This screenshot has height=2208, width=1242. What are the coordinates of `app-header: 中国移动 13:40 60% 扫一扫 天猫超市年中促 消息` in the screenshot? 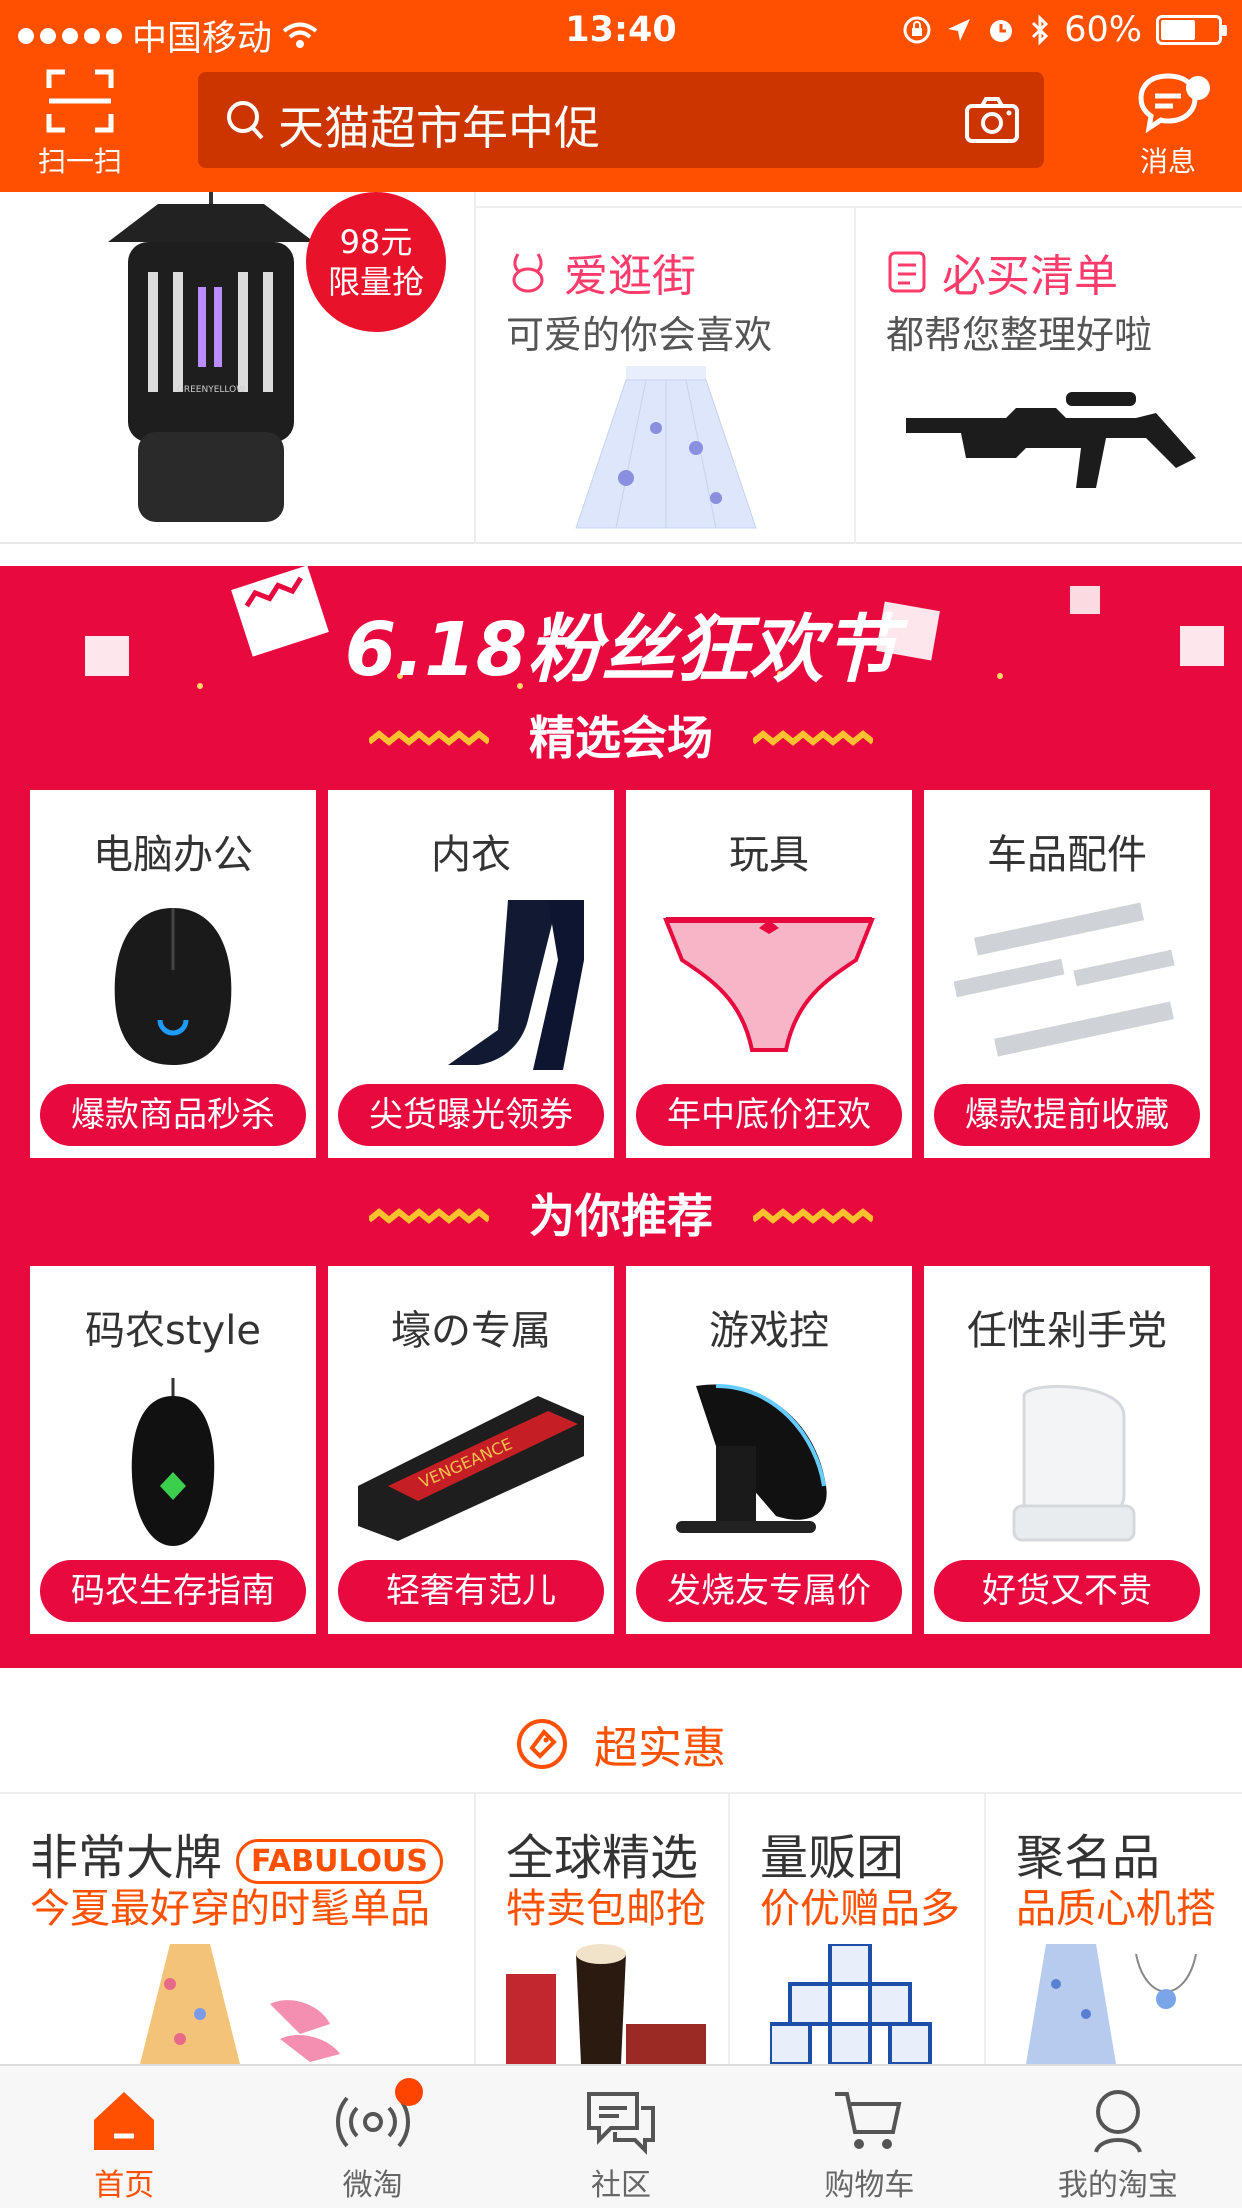 It's located at (621, 96).